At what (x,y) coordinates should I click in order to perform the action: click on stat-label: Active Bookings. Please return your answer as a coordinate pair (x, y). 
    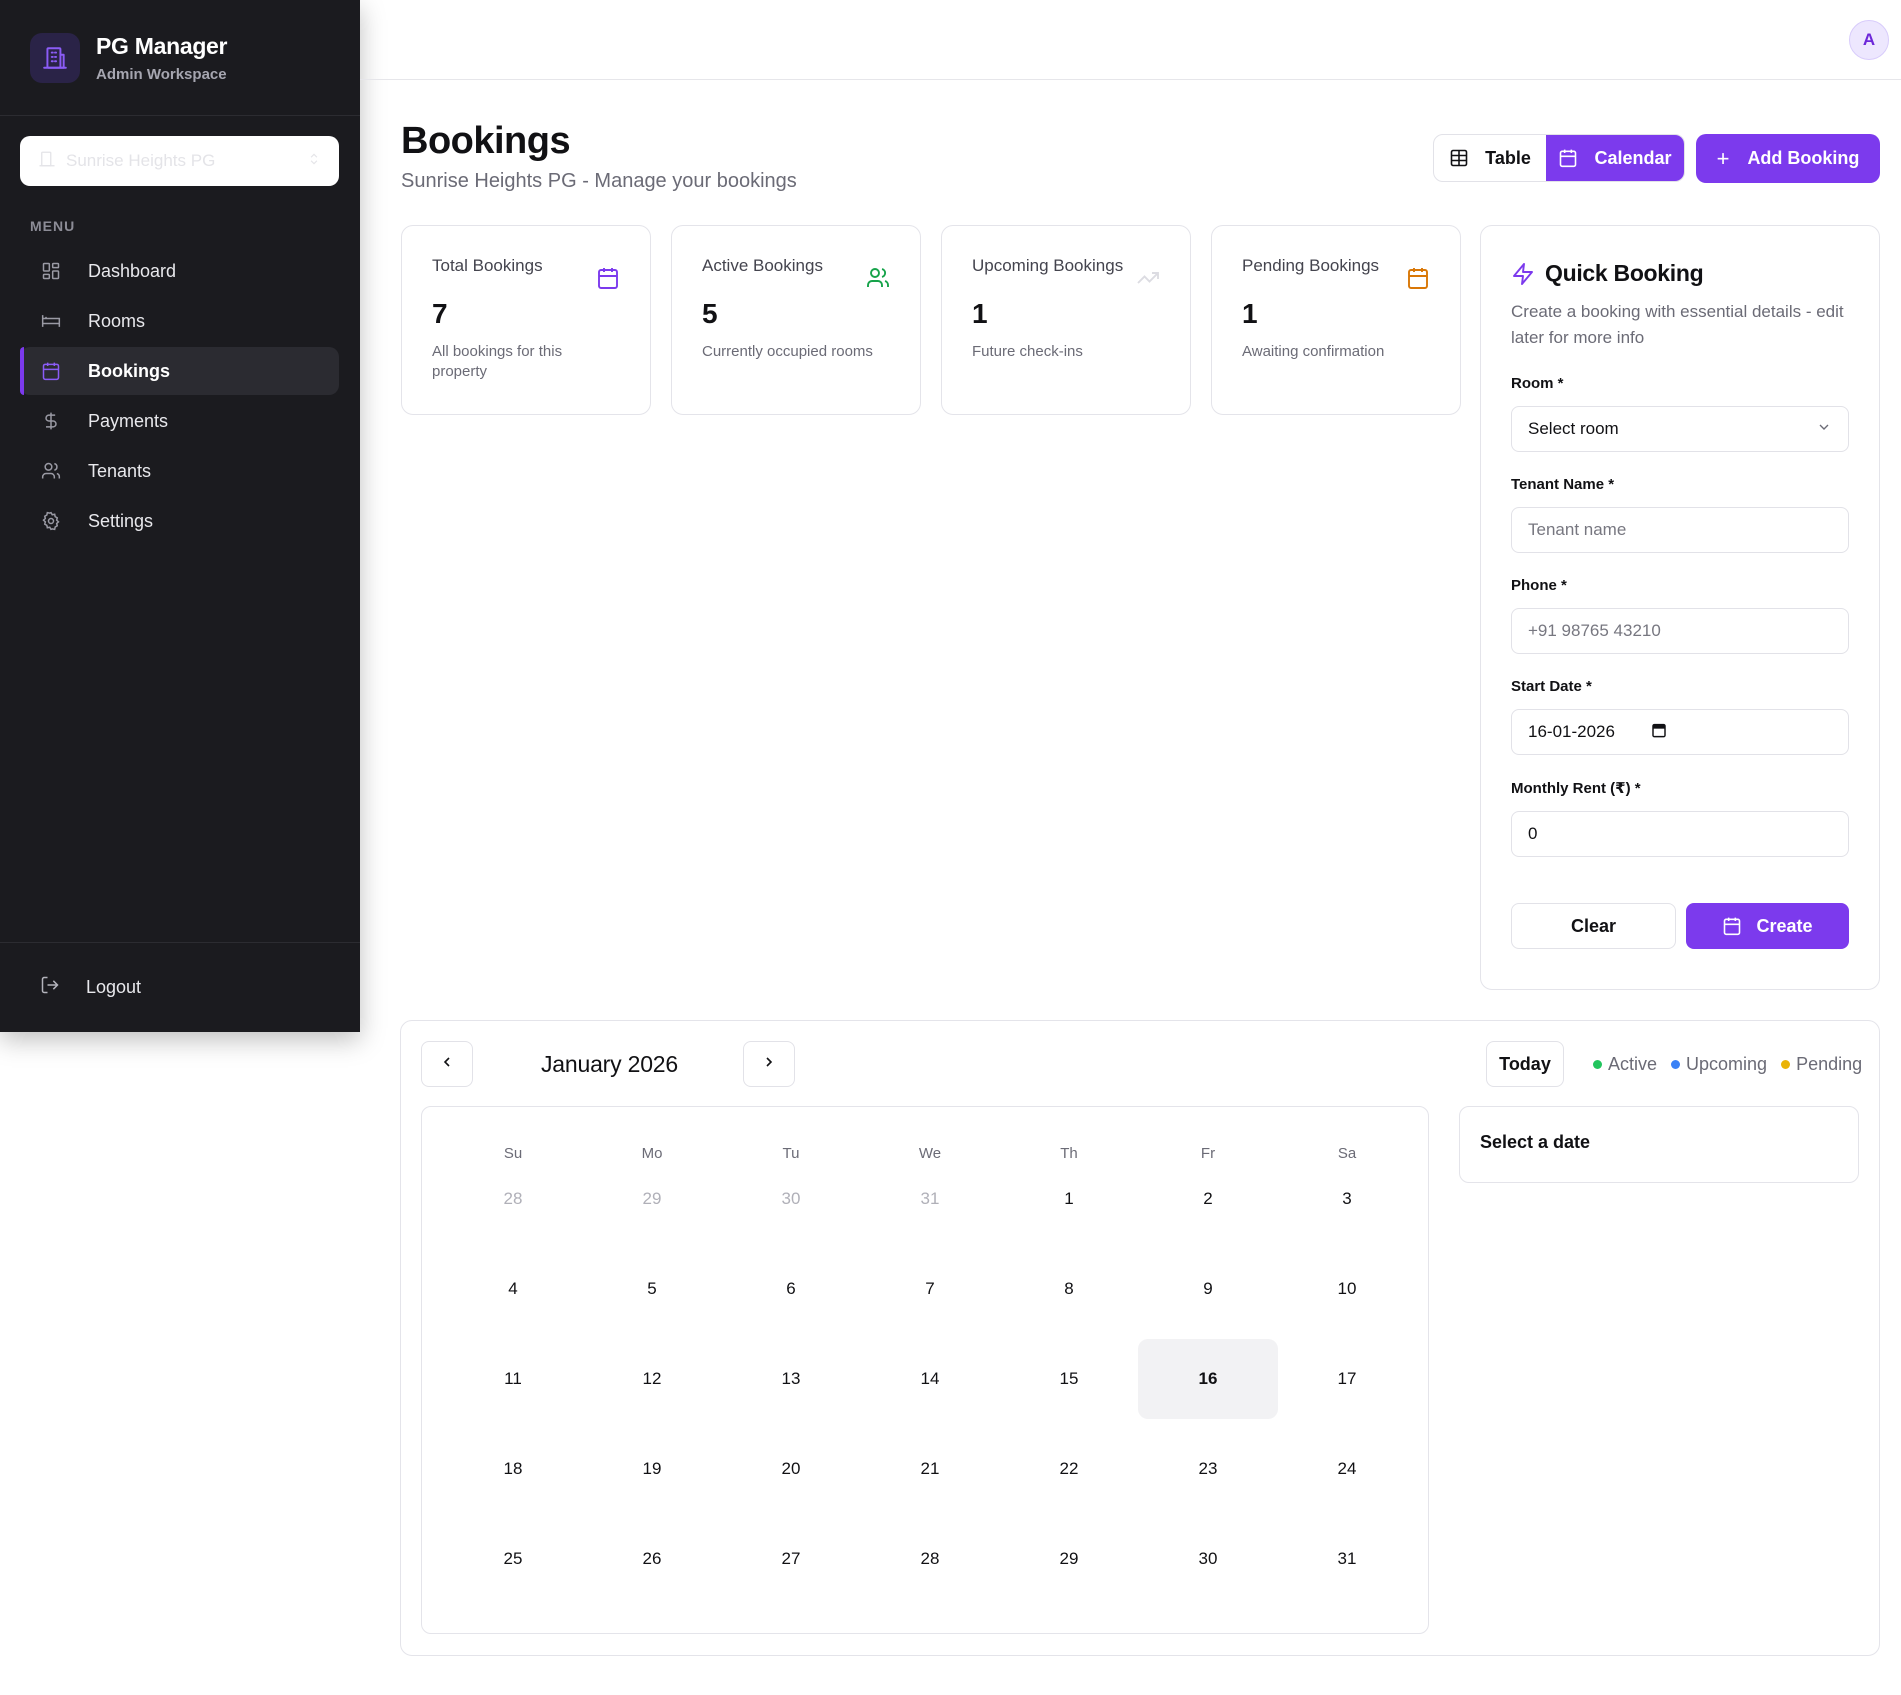
    Looking at the image, I should click on (762, 265).